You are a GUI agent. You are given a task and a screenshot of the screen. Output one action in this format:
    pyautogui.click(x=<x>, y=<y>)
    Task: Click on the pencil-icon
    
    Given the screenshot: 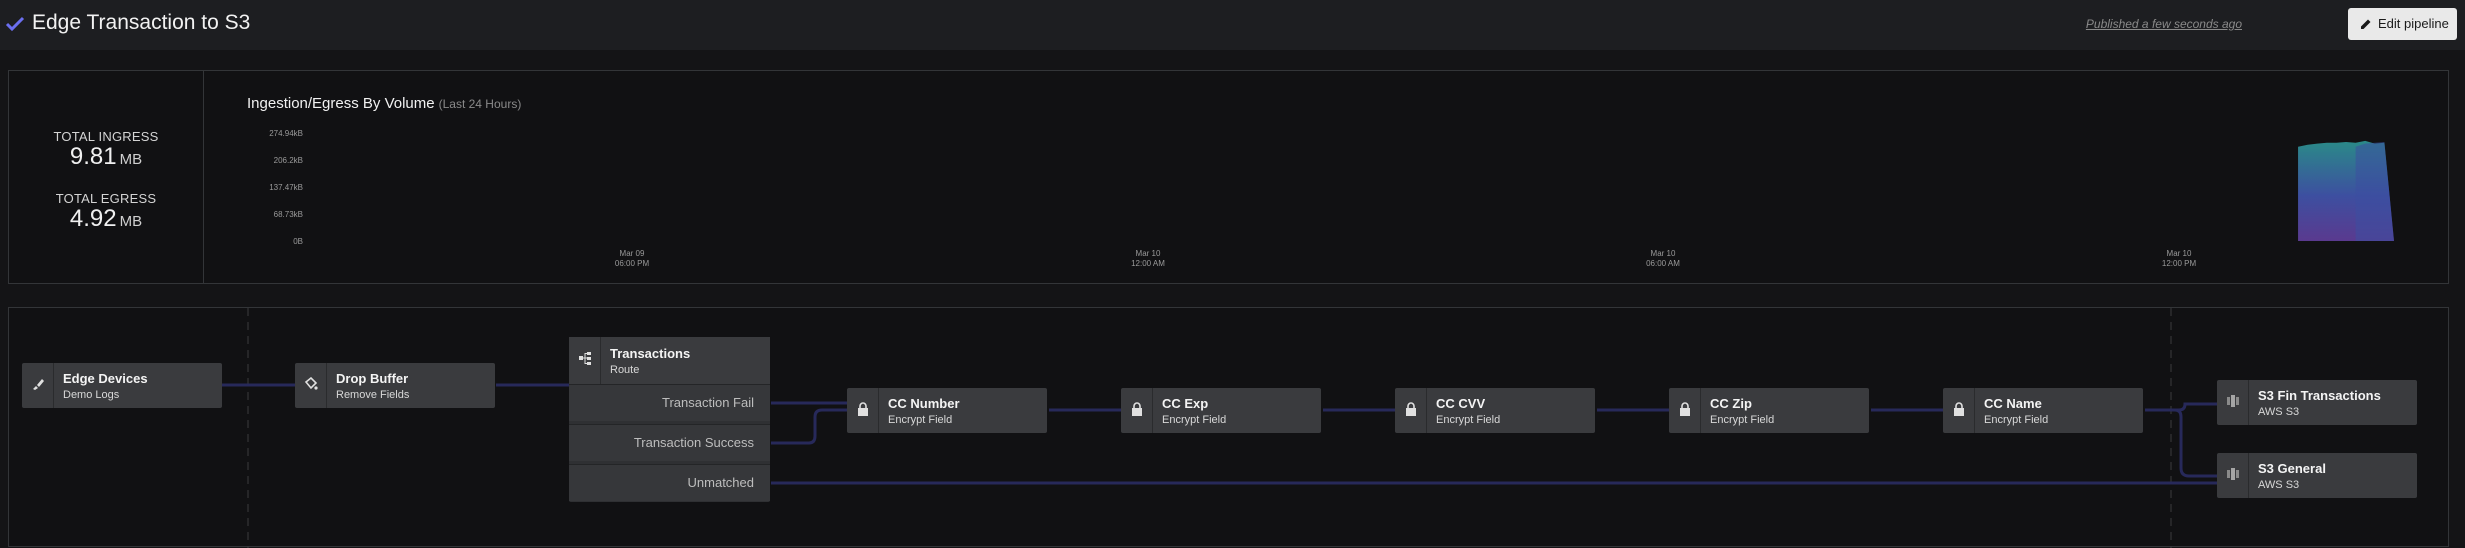 What is the action you would take?
    pyautogui.click(x=2366, y=24)
    